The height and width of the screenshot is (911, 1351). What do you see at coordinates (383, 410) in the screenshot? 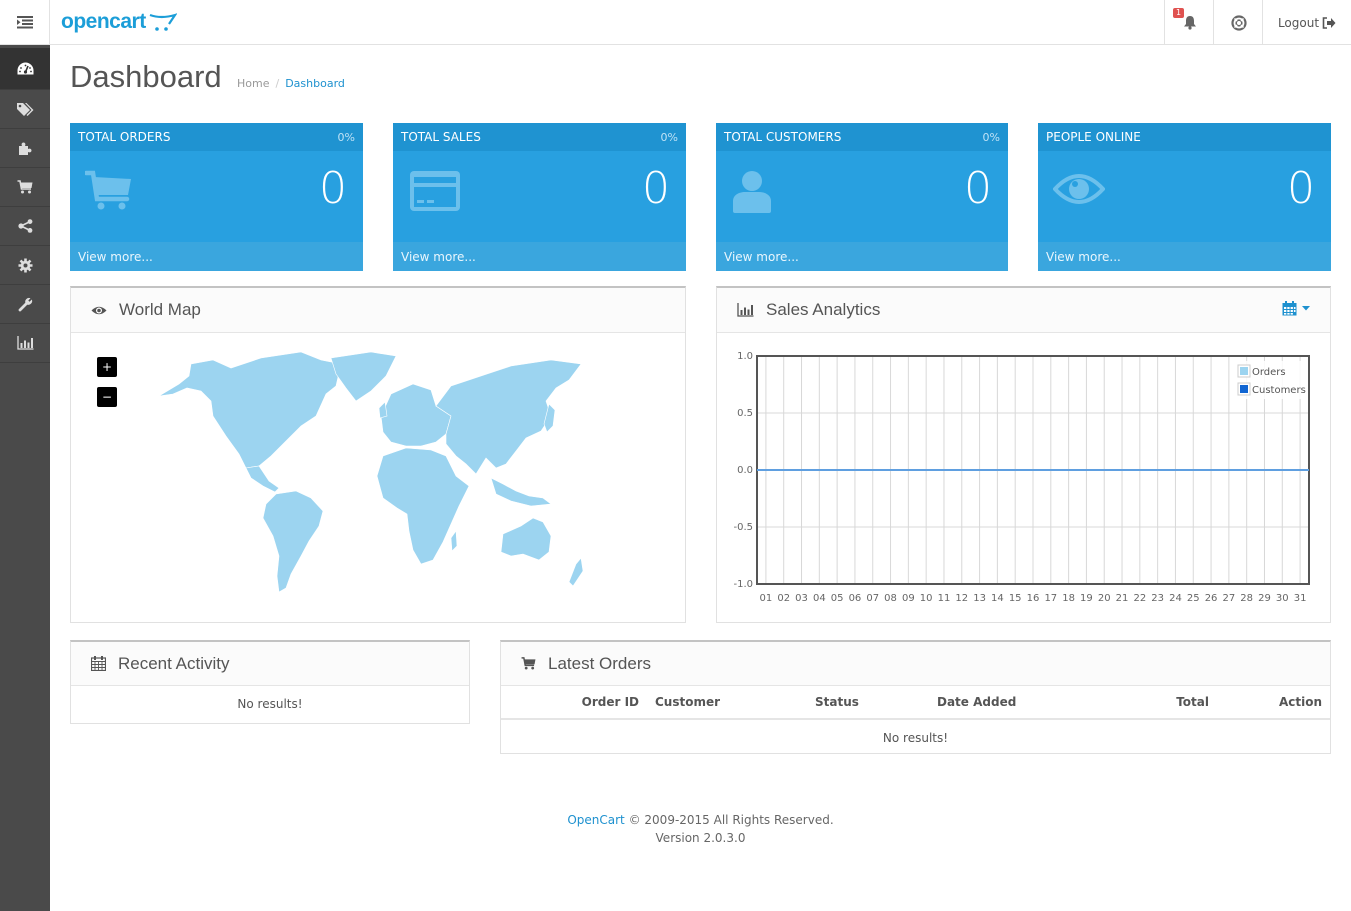
I see `map-region-uk` at bounding box center [383, 410].